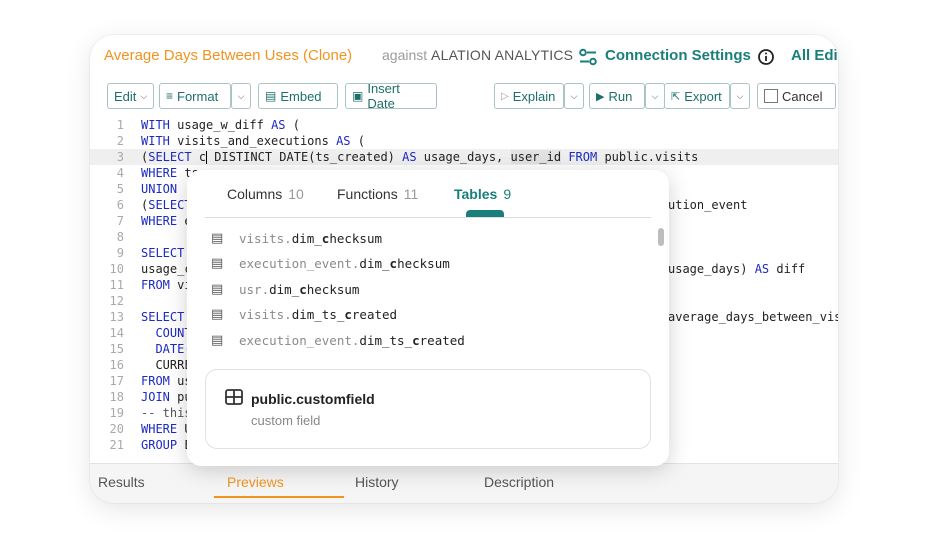  What do you see at coordinates (678, 55) in the screenshot?
I see `connection-settings-button: Connection Settings` at bounding box center [678, 55].